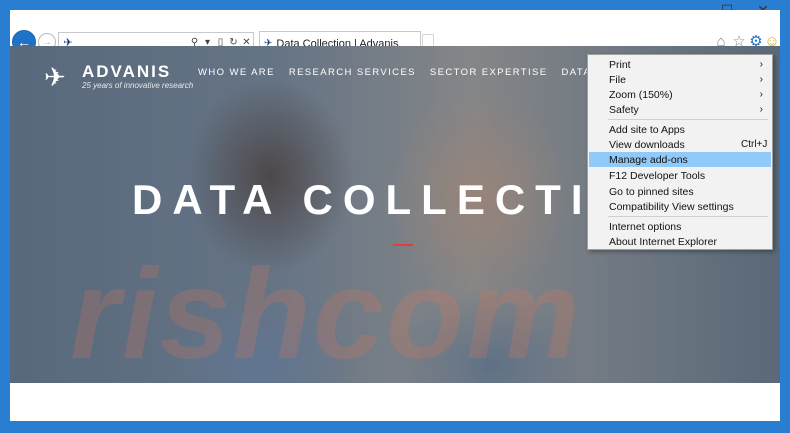 The width and height of the screenshot is (790, 433). What do you see at coordinates (384, 199) in the screenshot?
I see `hero-title: DATA COLLECTIO` at bounding box center [384, 199].